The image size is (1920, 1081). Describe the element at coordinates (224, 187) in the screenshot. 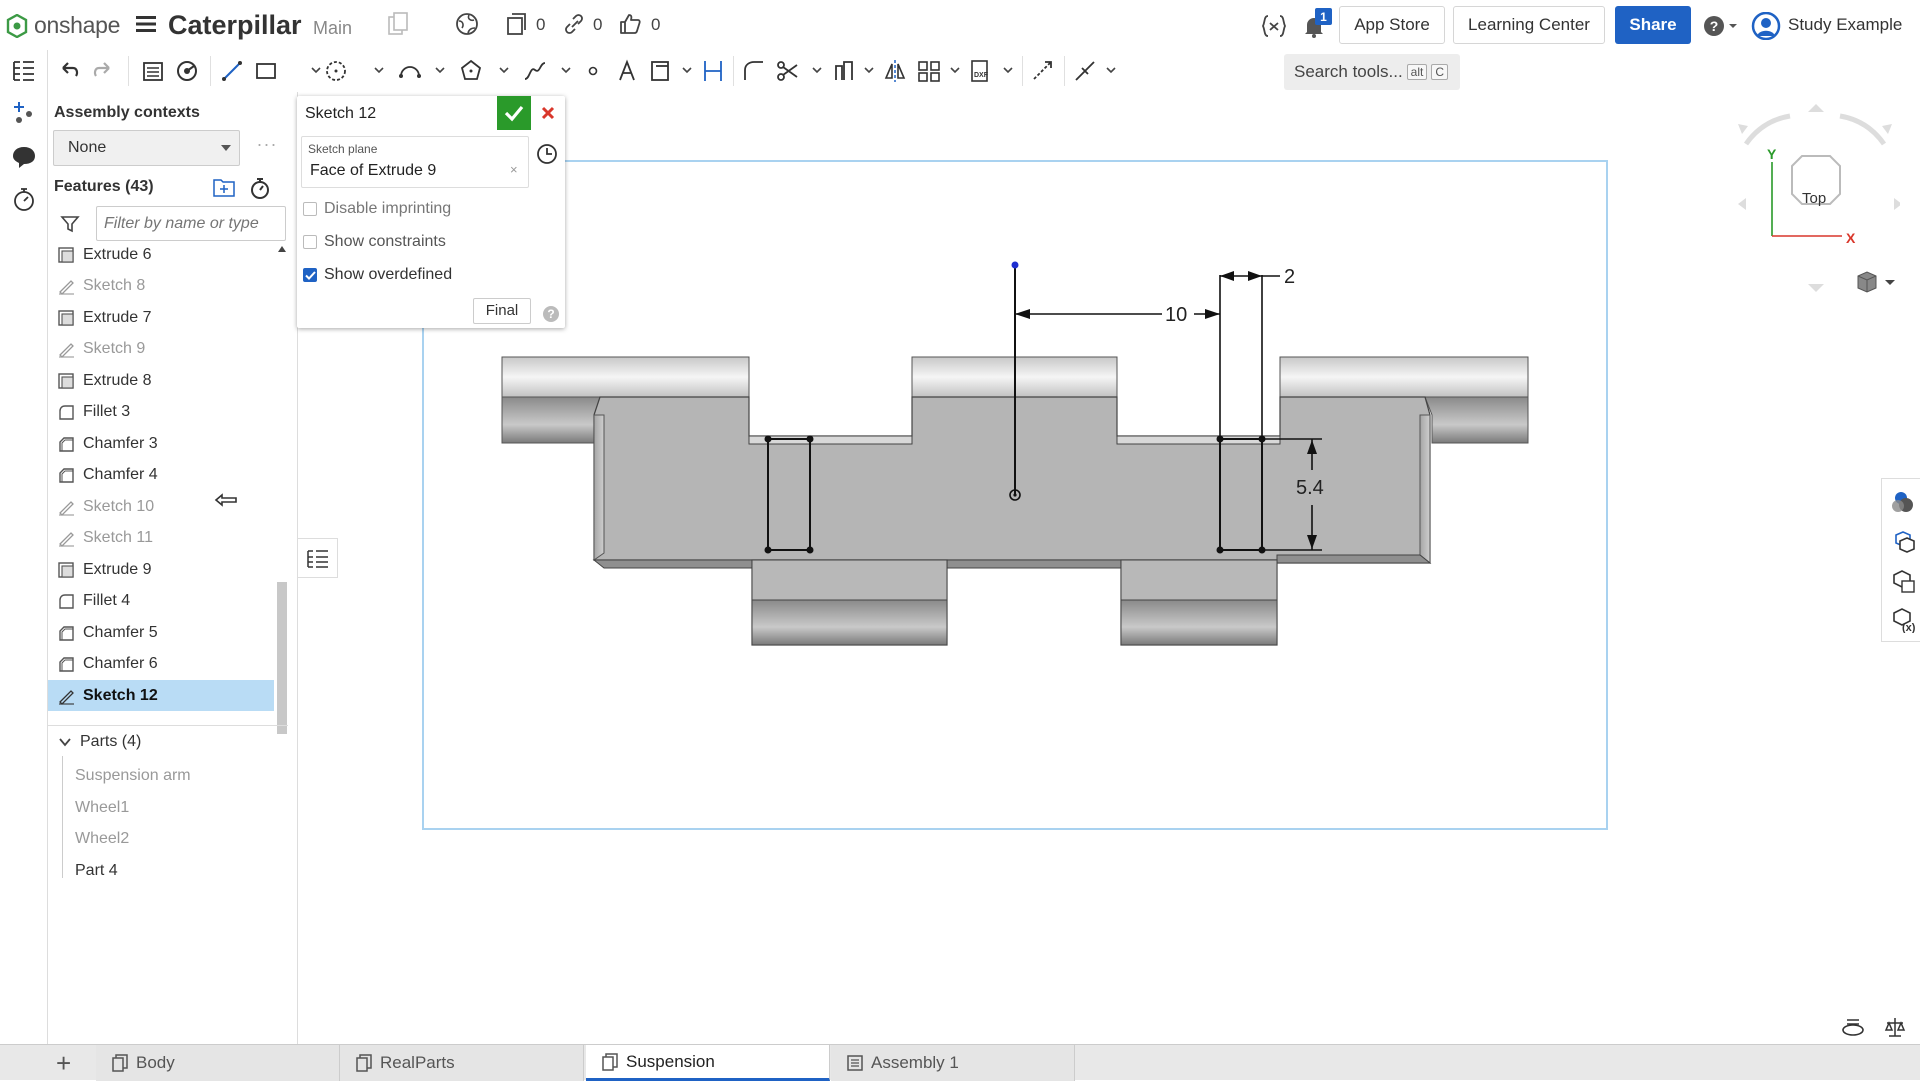

I see `add-folder-icon` at that location.